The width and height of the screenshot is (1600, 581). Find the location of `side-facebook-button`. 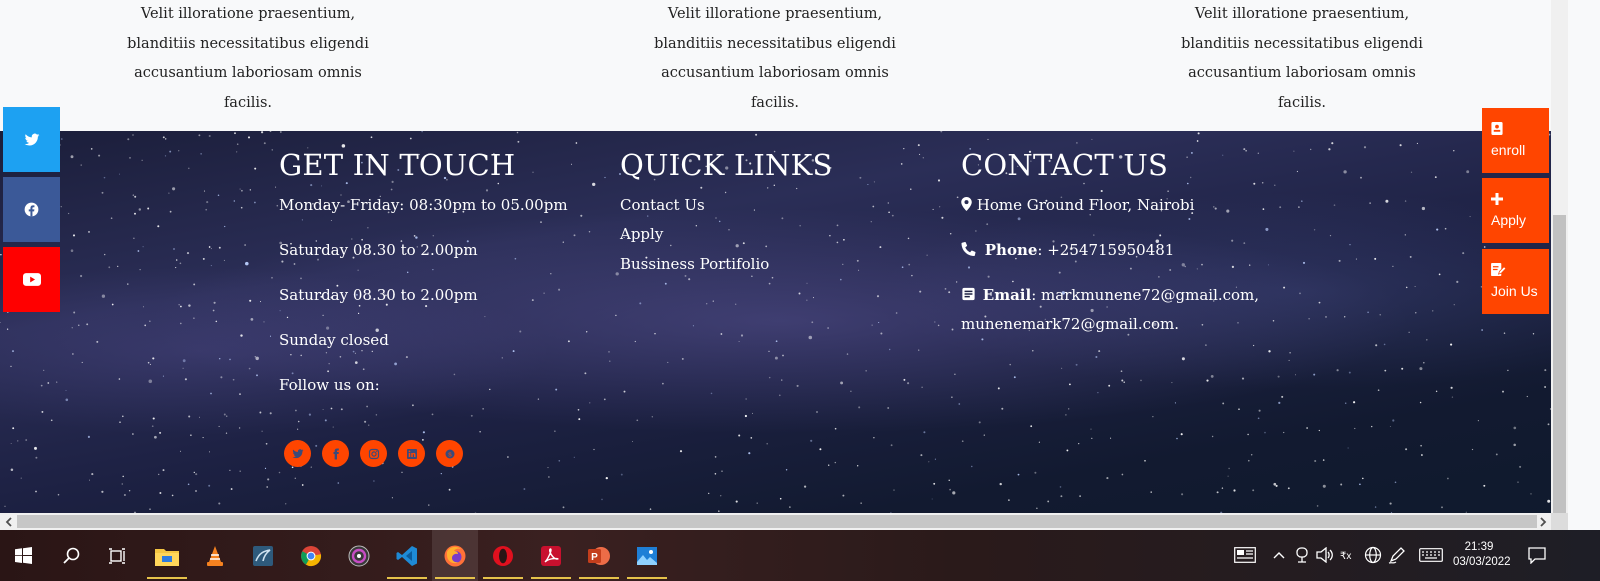

side-facebook-button is located at coordinates (31, 209).